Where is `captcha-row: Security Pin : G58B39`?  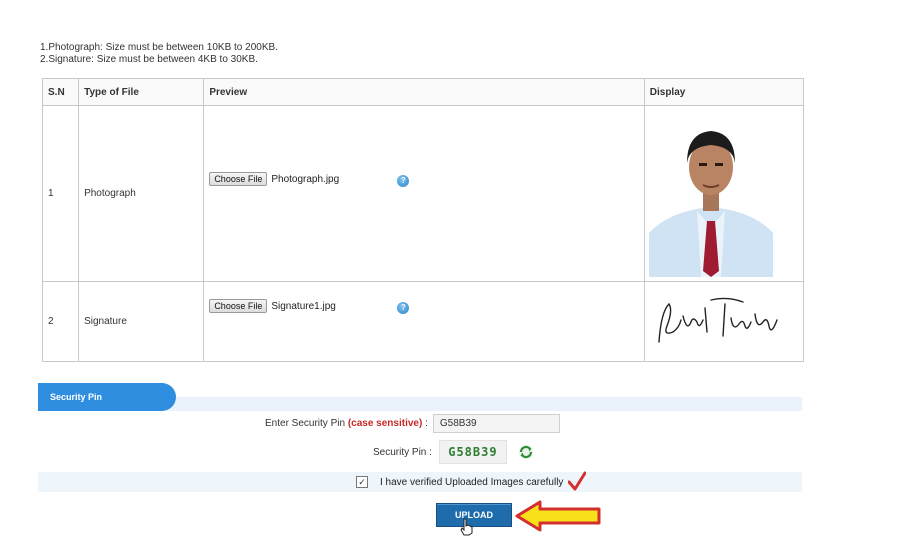
captcha-row: Security Pin : G58B39 is located at coordinates (453, 452).